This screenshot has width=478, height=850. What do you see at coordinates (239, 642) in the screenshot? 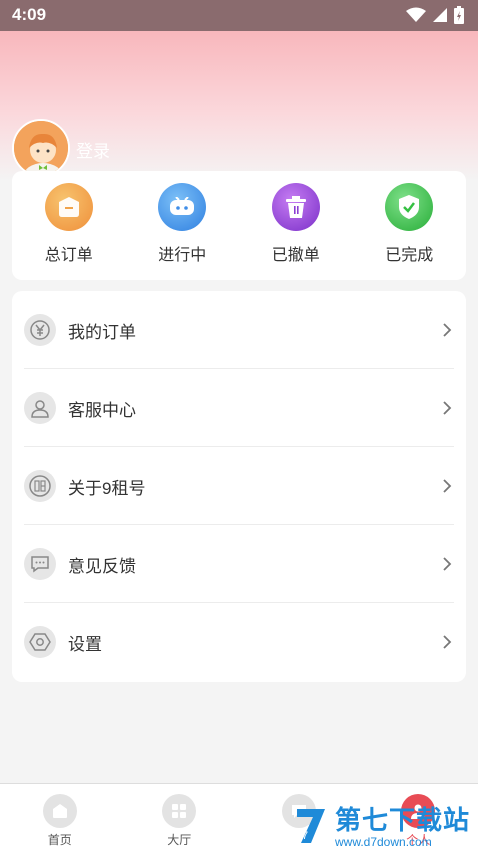
I see `menu-item-settings: 设置` at bounding box center [239, 642].